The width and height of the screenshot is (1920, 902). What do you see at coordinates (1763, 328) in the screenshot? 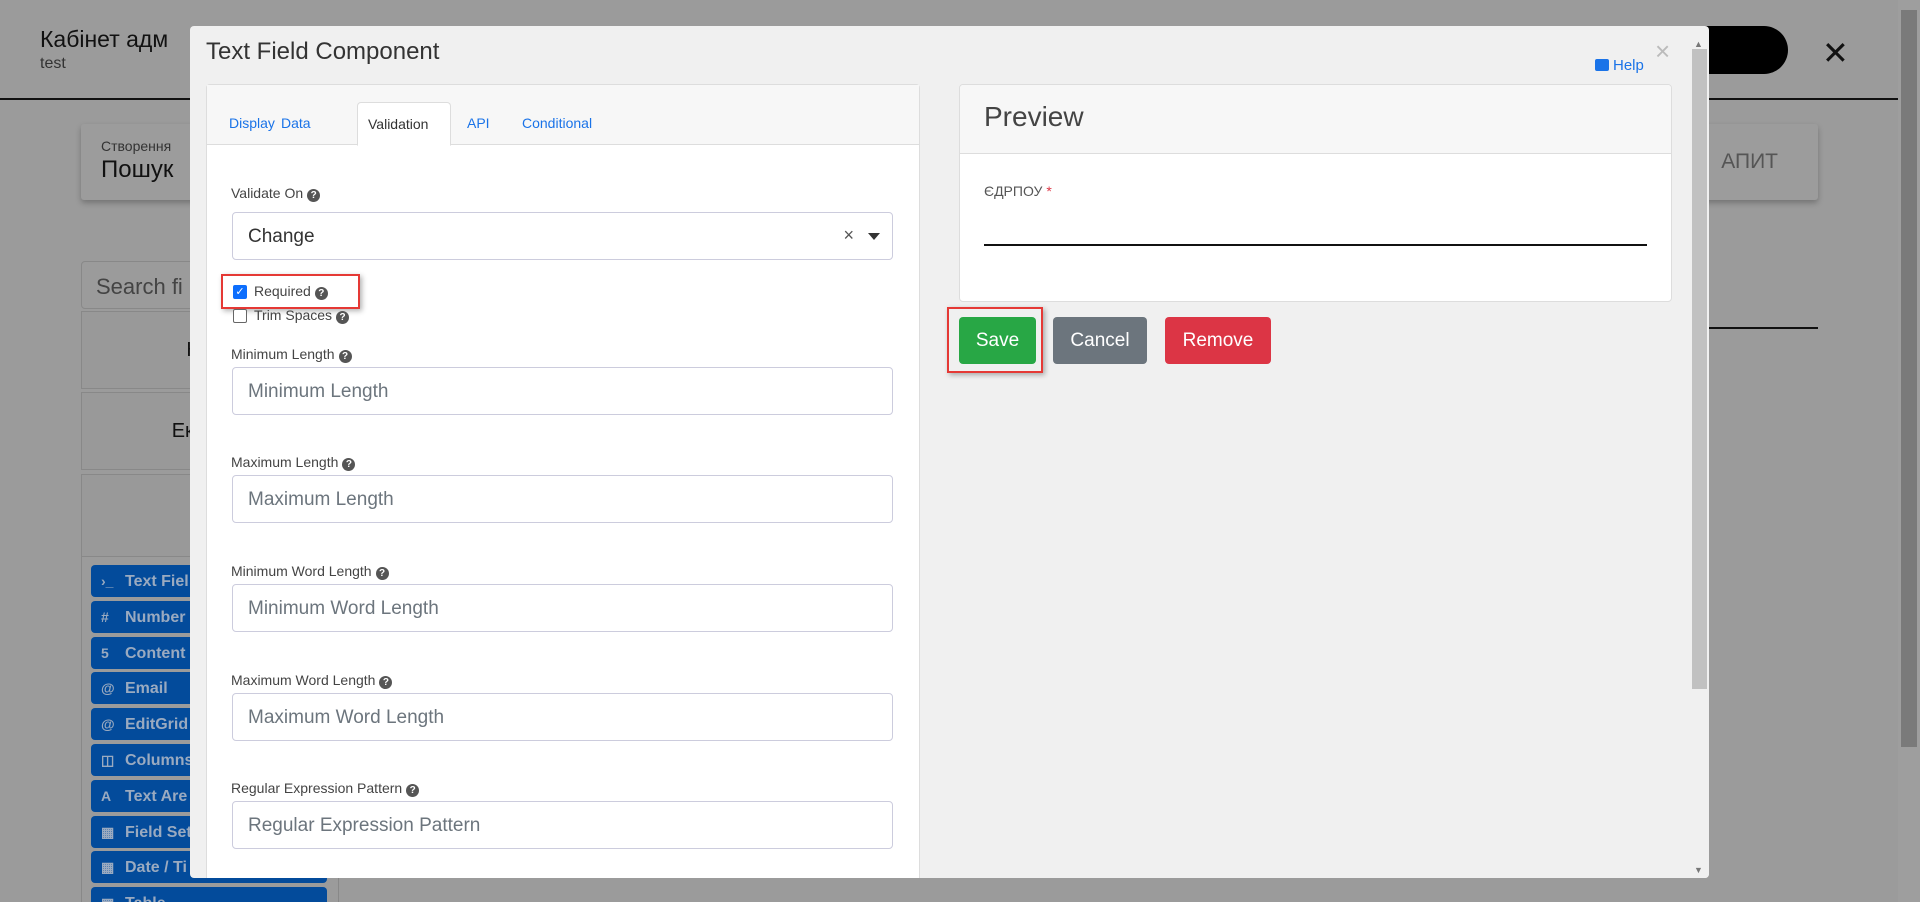
I see `background-divider` at bounding box center [1763, 328].